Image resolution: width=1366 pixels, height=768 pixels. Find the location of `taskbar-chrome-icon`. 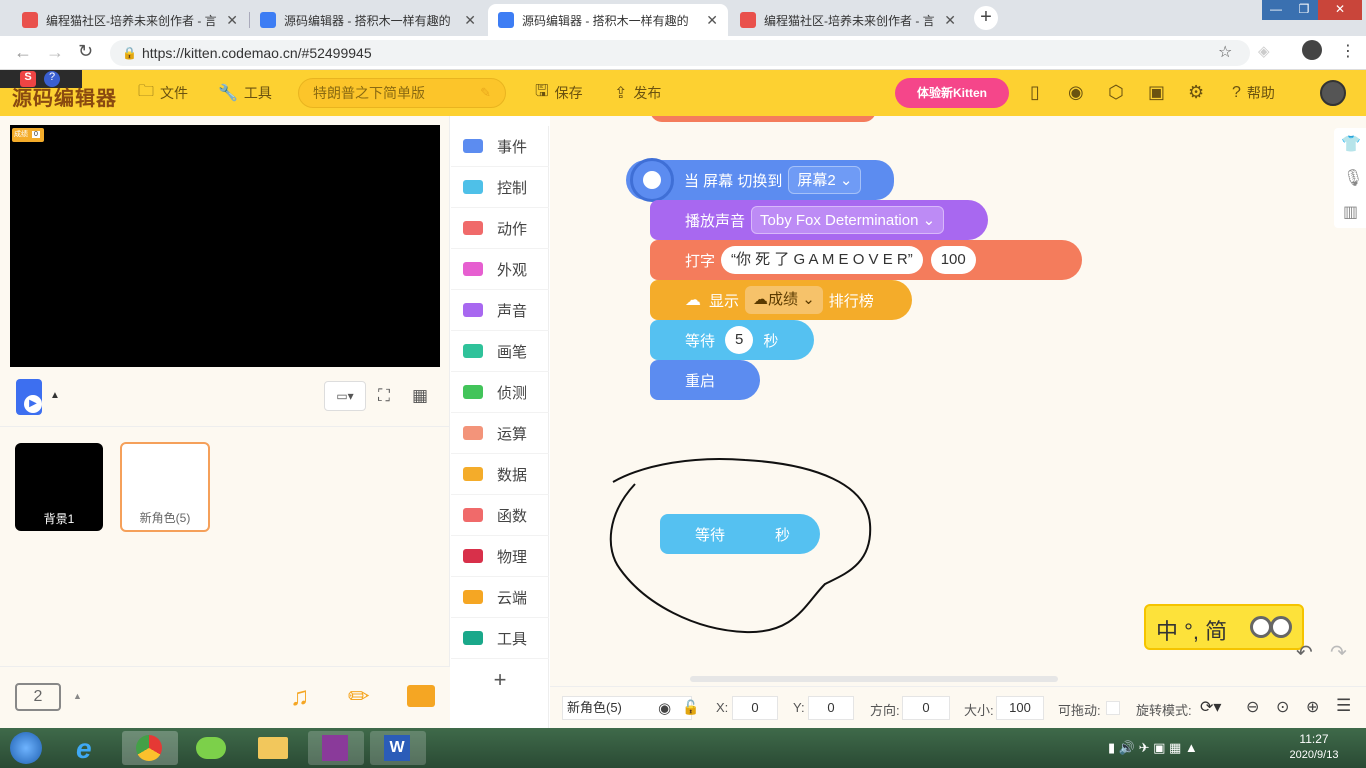

taskbar-chrome-icon is located at coordinates (150, 748).